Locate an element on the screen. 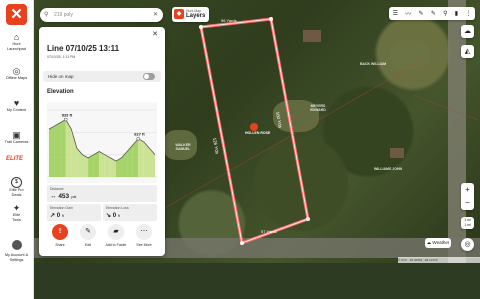 The height and width of the screenshot is (299, 480). offline-map-icon: ◎ is located at coordinates (16, 71).